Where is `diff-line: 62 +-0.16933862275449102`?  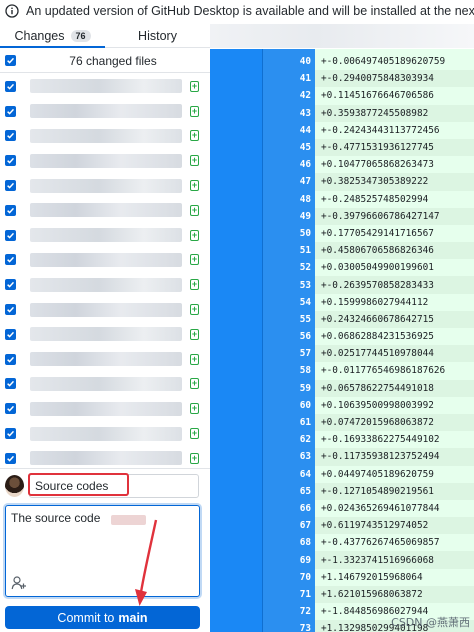
diff-line: 62 +-0.16933862275449102 is located at coordinates (368, 440).